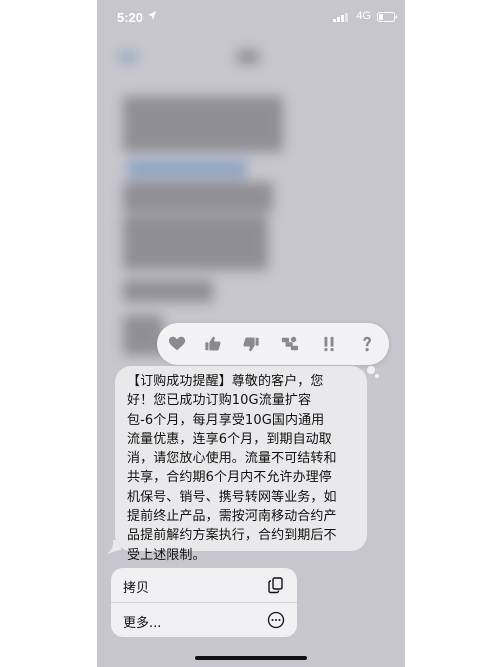 The height and width of the screenshot is (667, 500). What do you see at coordinates (276, 620) in the screenshot?
I see `more-circle-icon` at bounding box center [276, 620].